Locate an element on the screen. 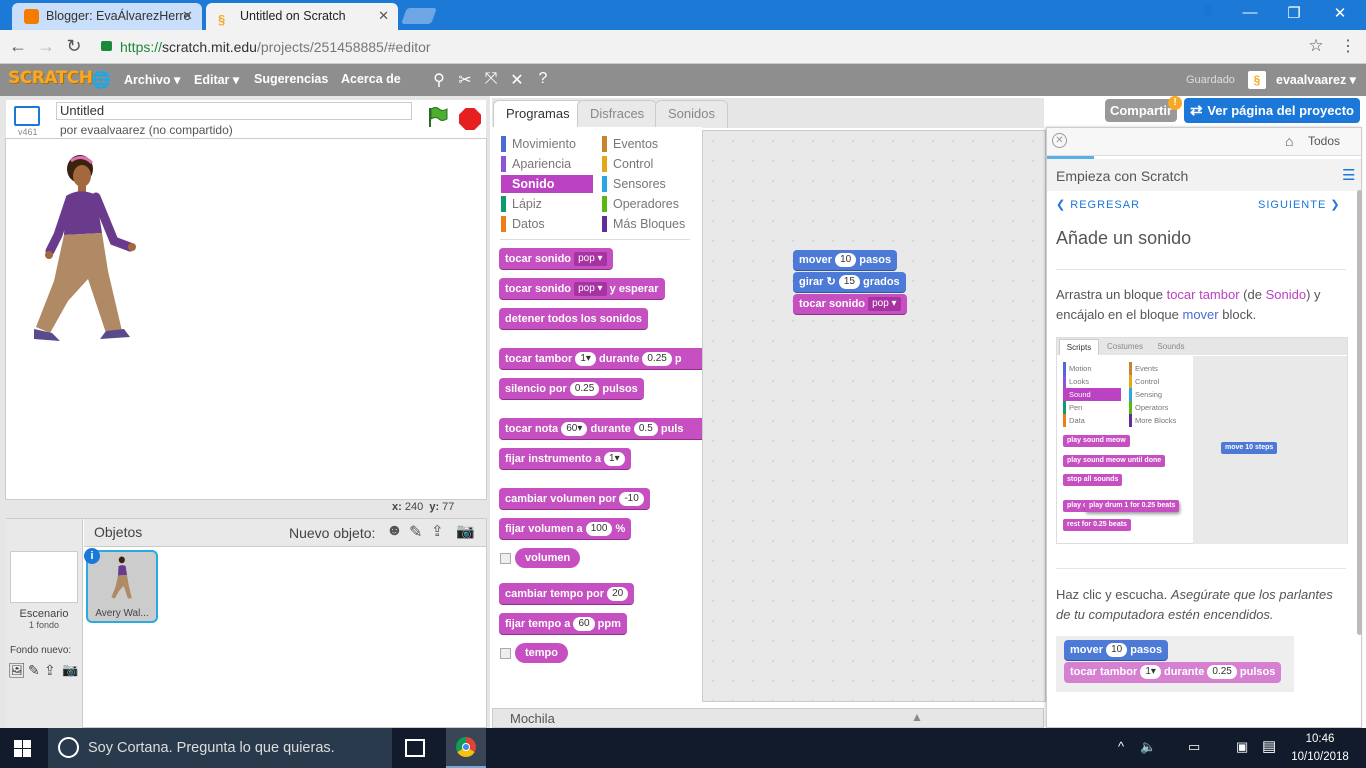 Image resolution: width=1366 pixels, height=768 pixels. profile-icon: 👤 is located at coordinates (1208, 9).